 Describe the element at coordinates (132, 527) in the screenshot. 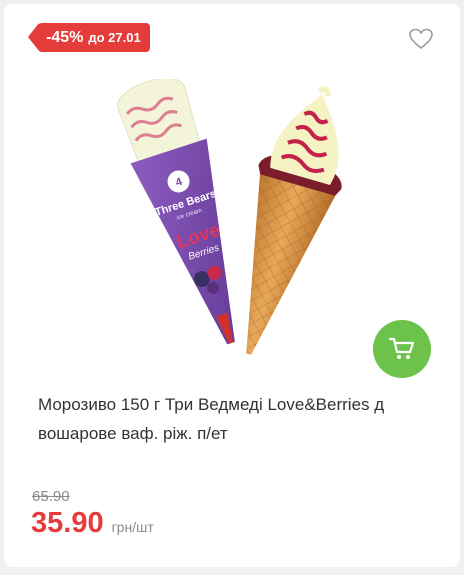

I see `price-unit: грн/шт` at that location.